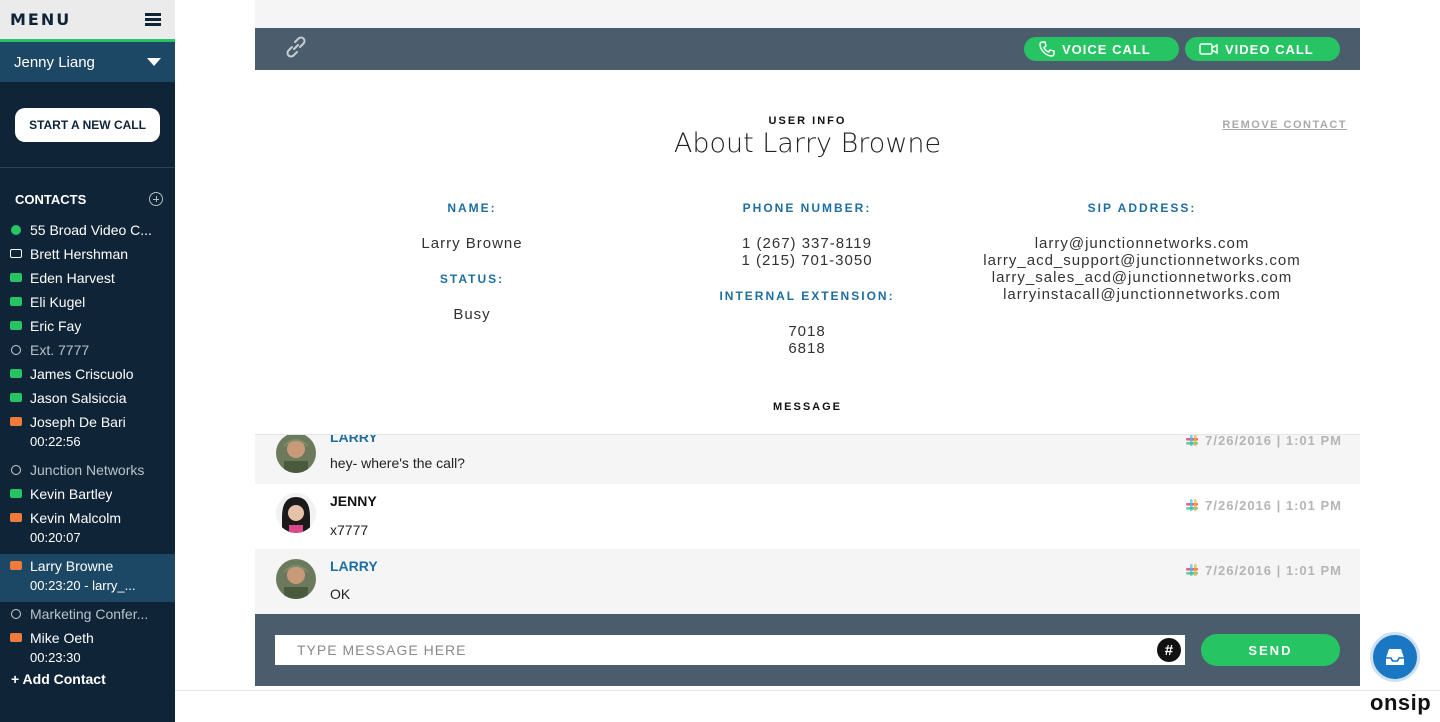 The width and height of the screenshot is (1440, 722). What do you see at coordinates (1401, 702) in the screenshot?
I see `brand-logo: onsip` at bounding box center [1401, 702].